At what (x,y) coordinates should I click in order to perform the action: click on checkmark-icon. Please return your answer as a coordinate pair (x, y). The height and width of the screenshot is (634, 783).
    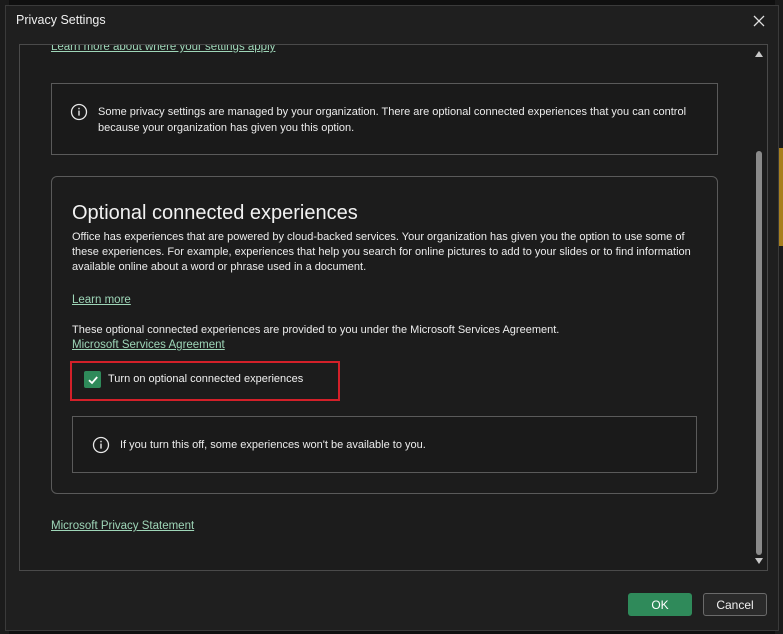
    Looking at the image, I should click on (92, 379).